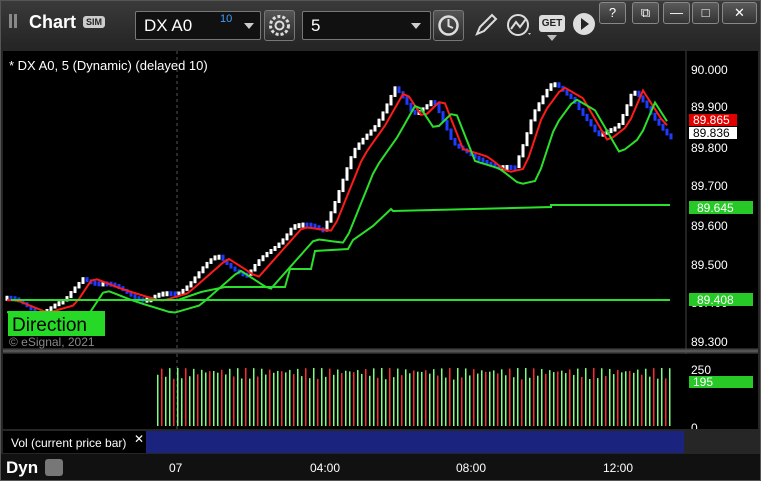 The height and width of the screenshot is (481, 761). What do you see at coordinates (739, 13) in the screenshot?
I see `close-button: ✕` at bounding box center [739, 13].